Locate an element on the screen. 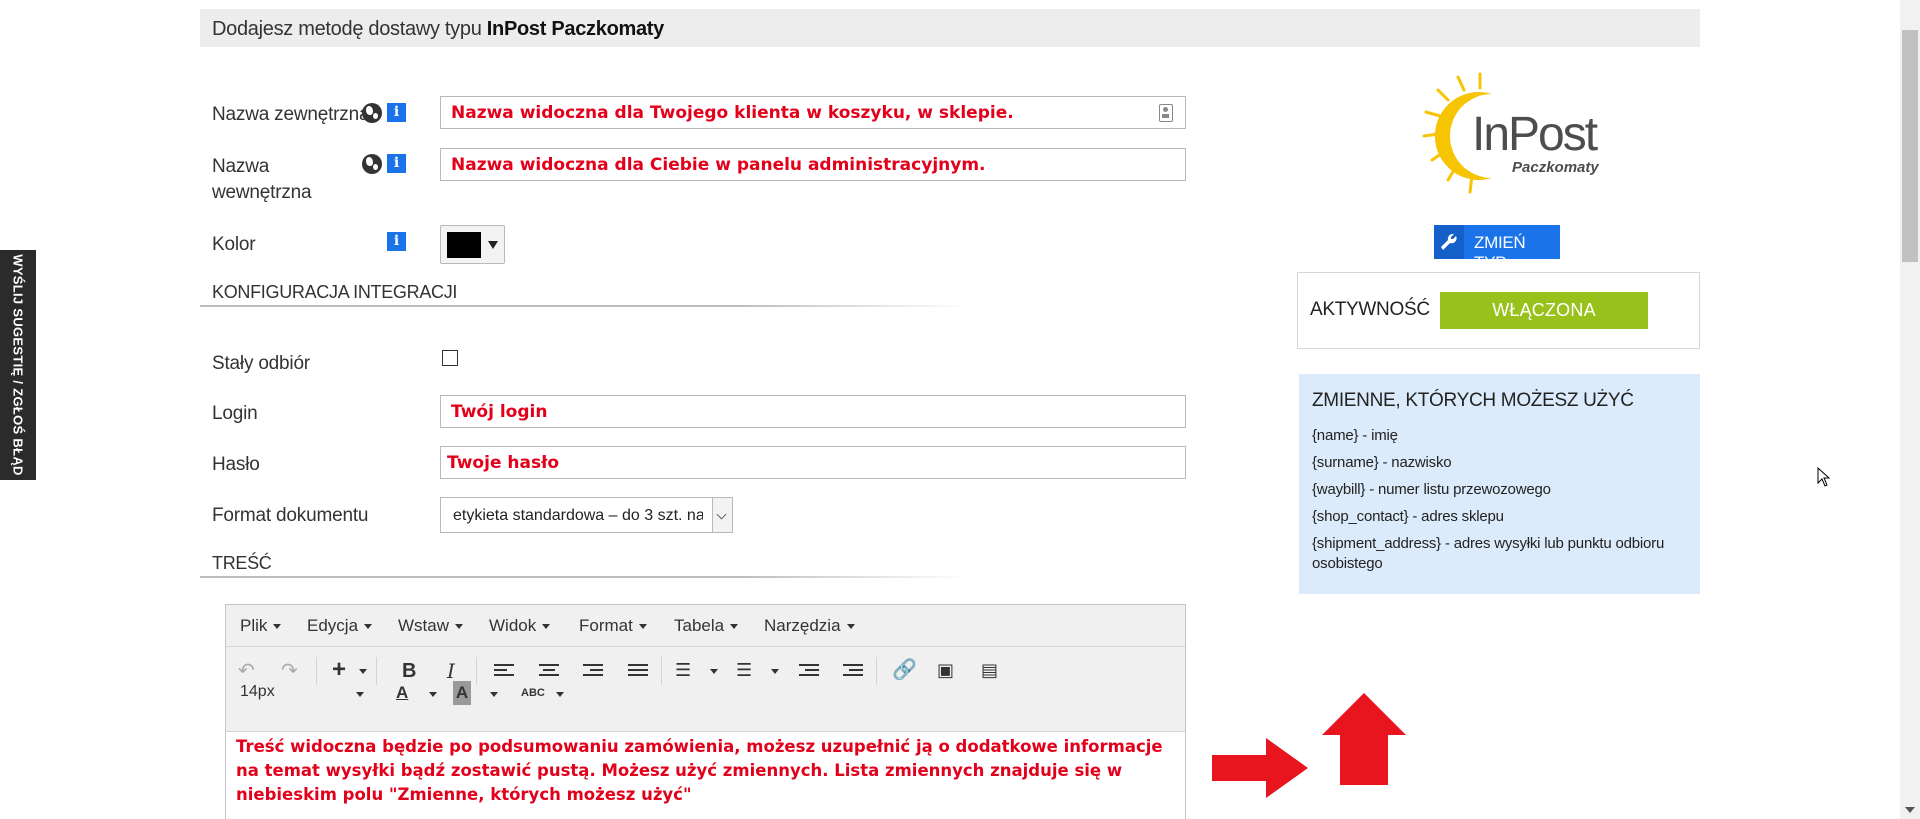  bold-icon: B is located at coordinates (409, 671).